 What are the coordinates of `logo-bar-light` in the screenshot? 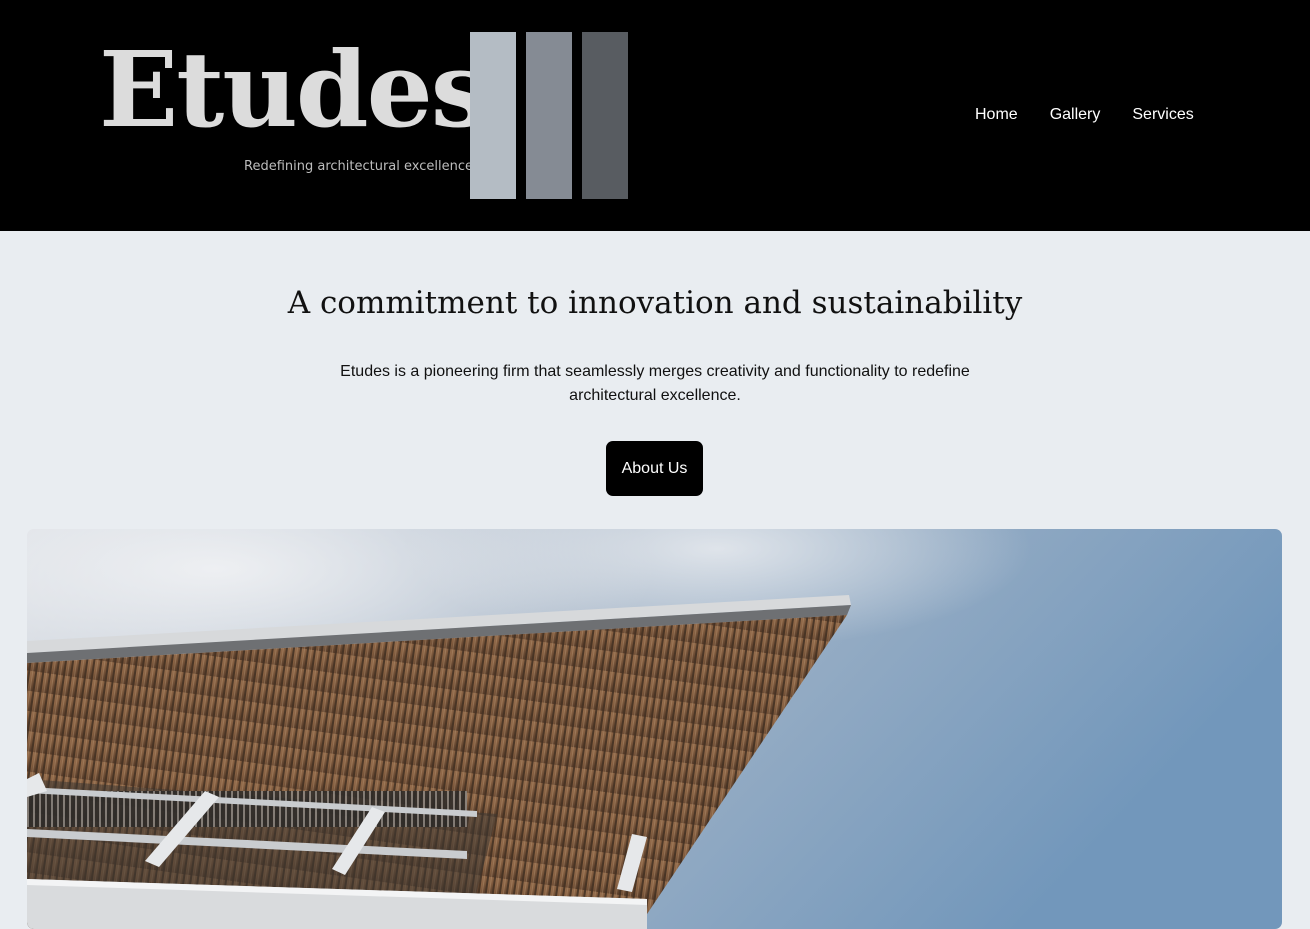 It's located at (493, 115).